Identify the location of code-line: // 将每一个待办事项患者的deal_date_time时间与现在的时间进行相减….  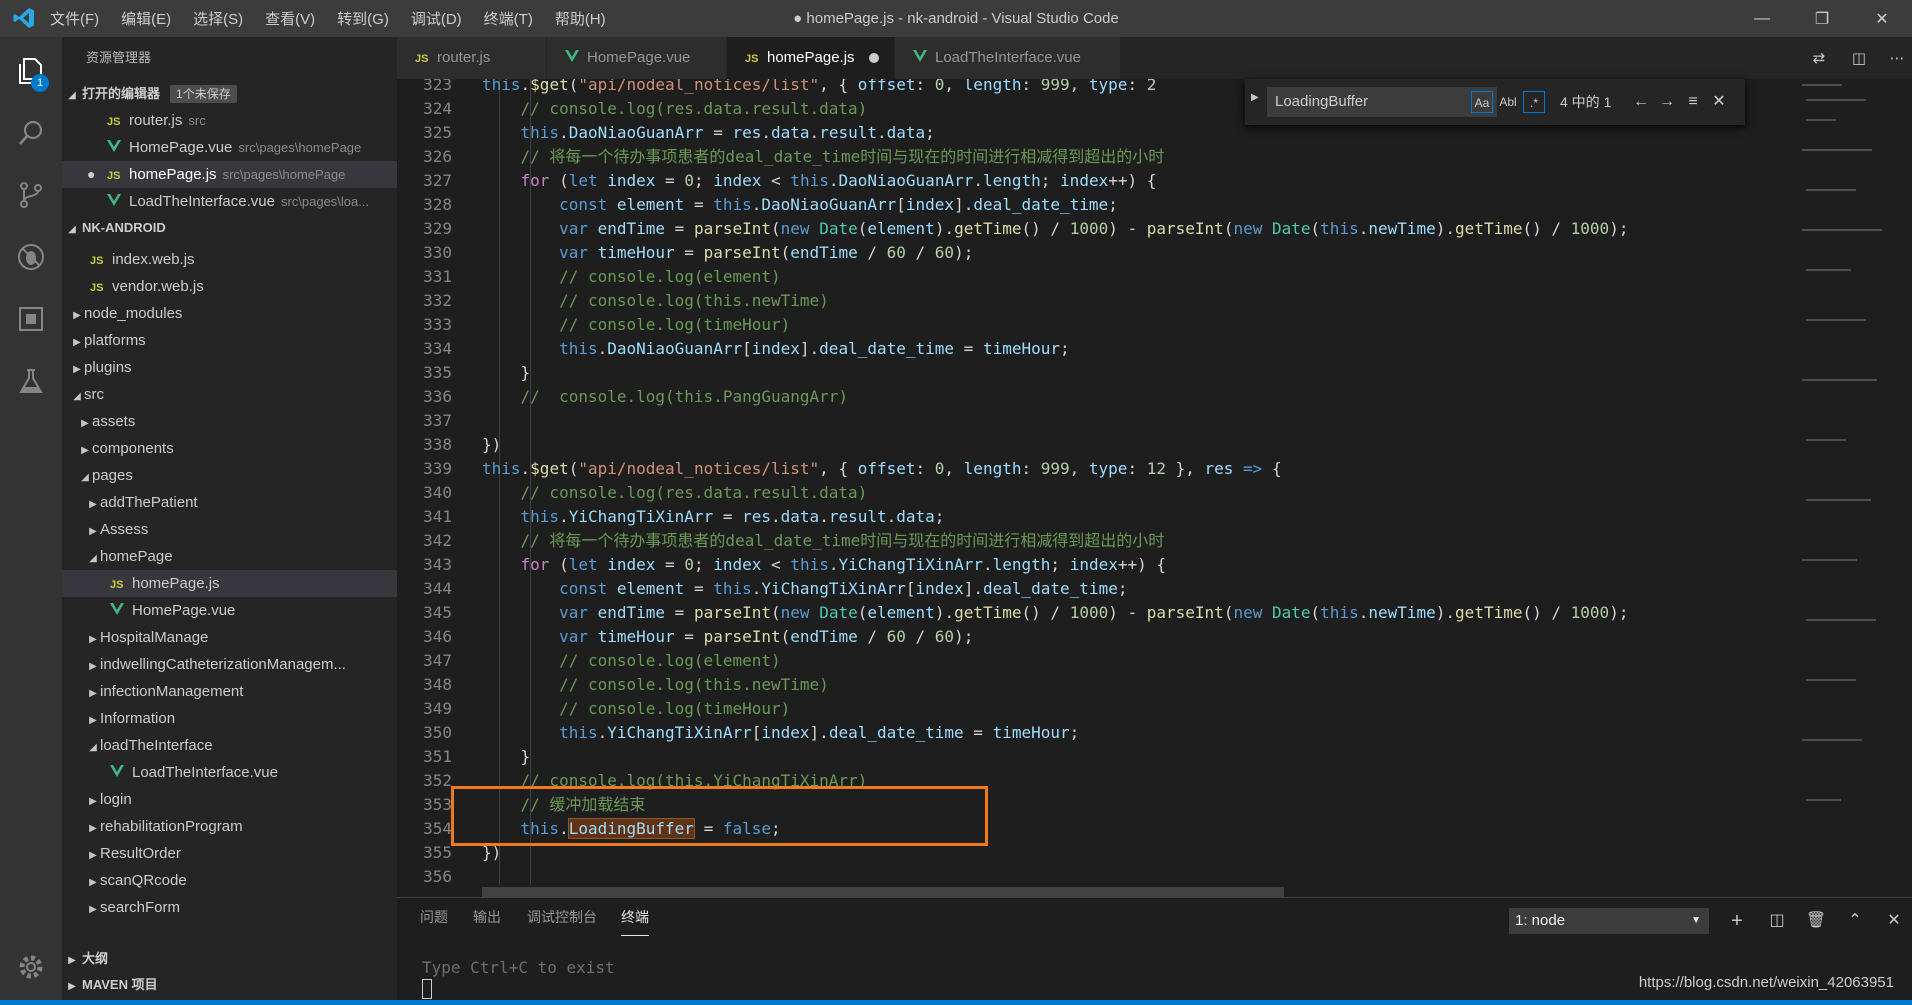
(842, 156).